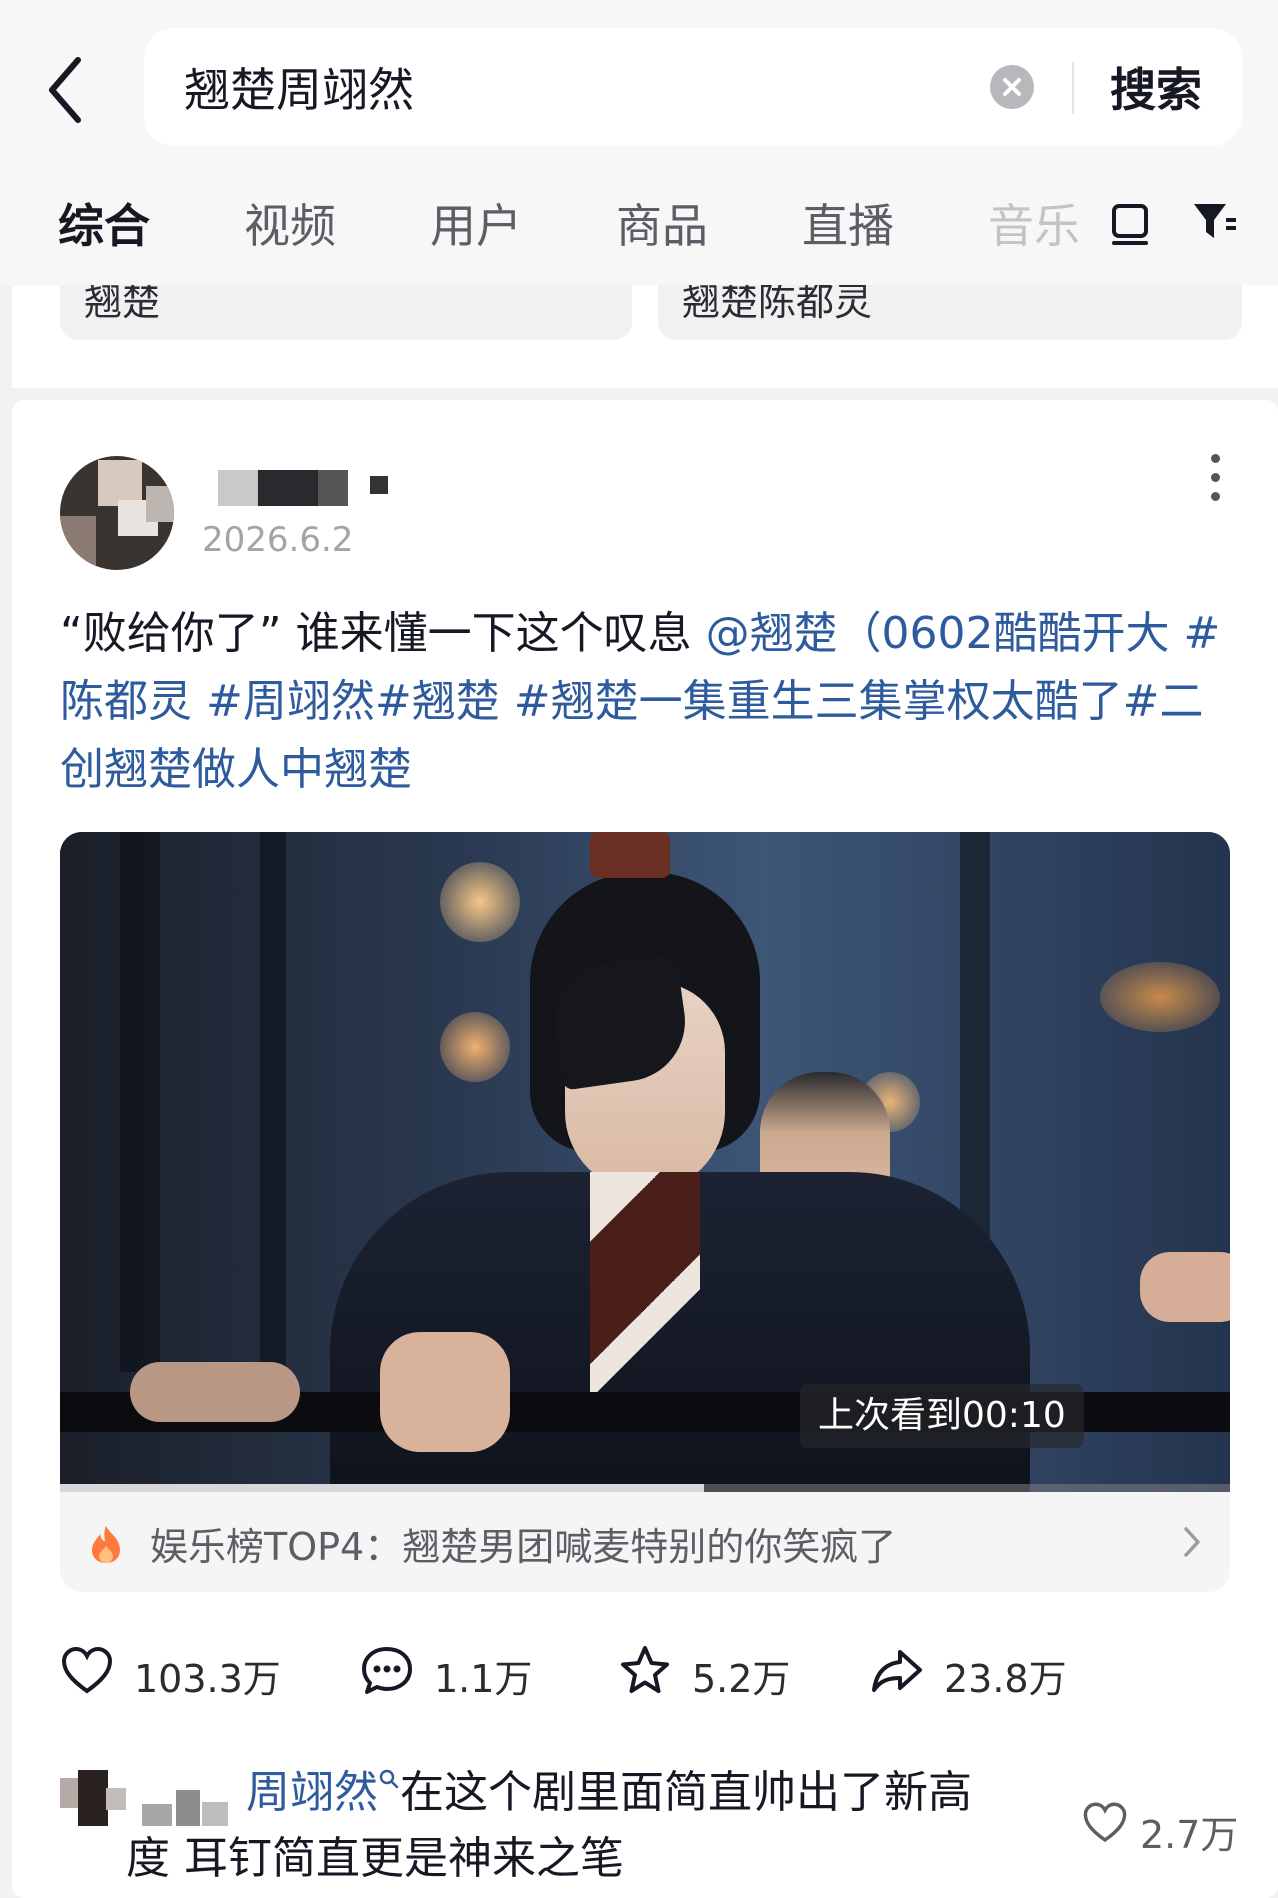 This screenshot has height=1898, width=1278. I want to click on divider, so click(1073, 88).